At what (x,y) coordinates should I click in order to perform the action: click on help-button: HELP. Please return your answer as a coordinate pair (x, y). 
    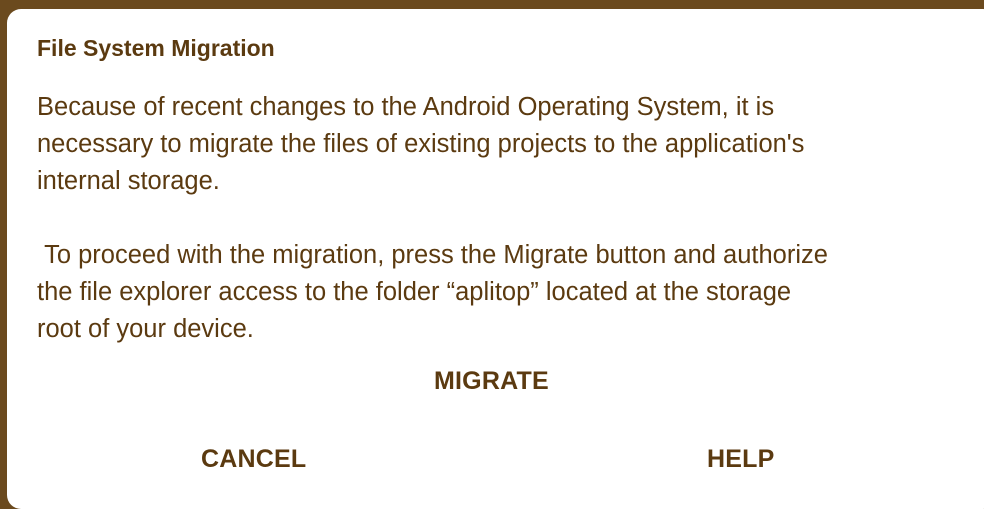
    Looking at the image, I should click on (740, 459).